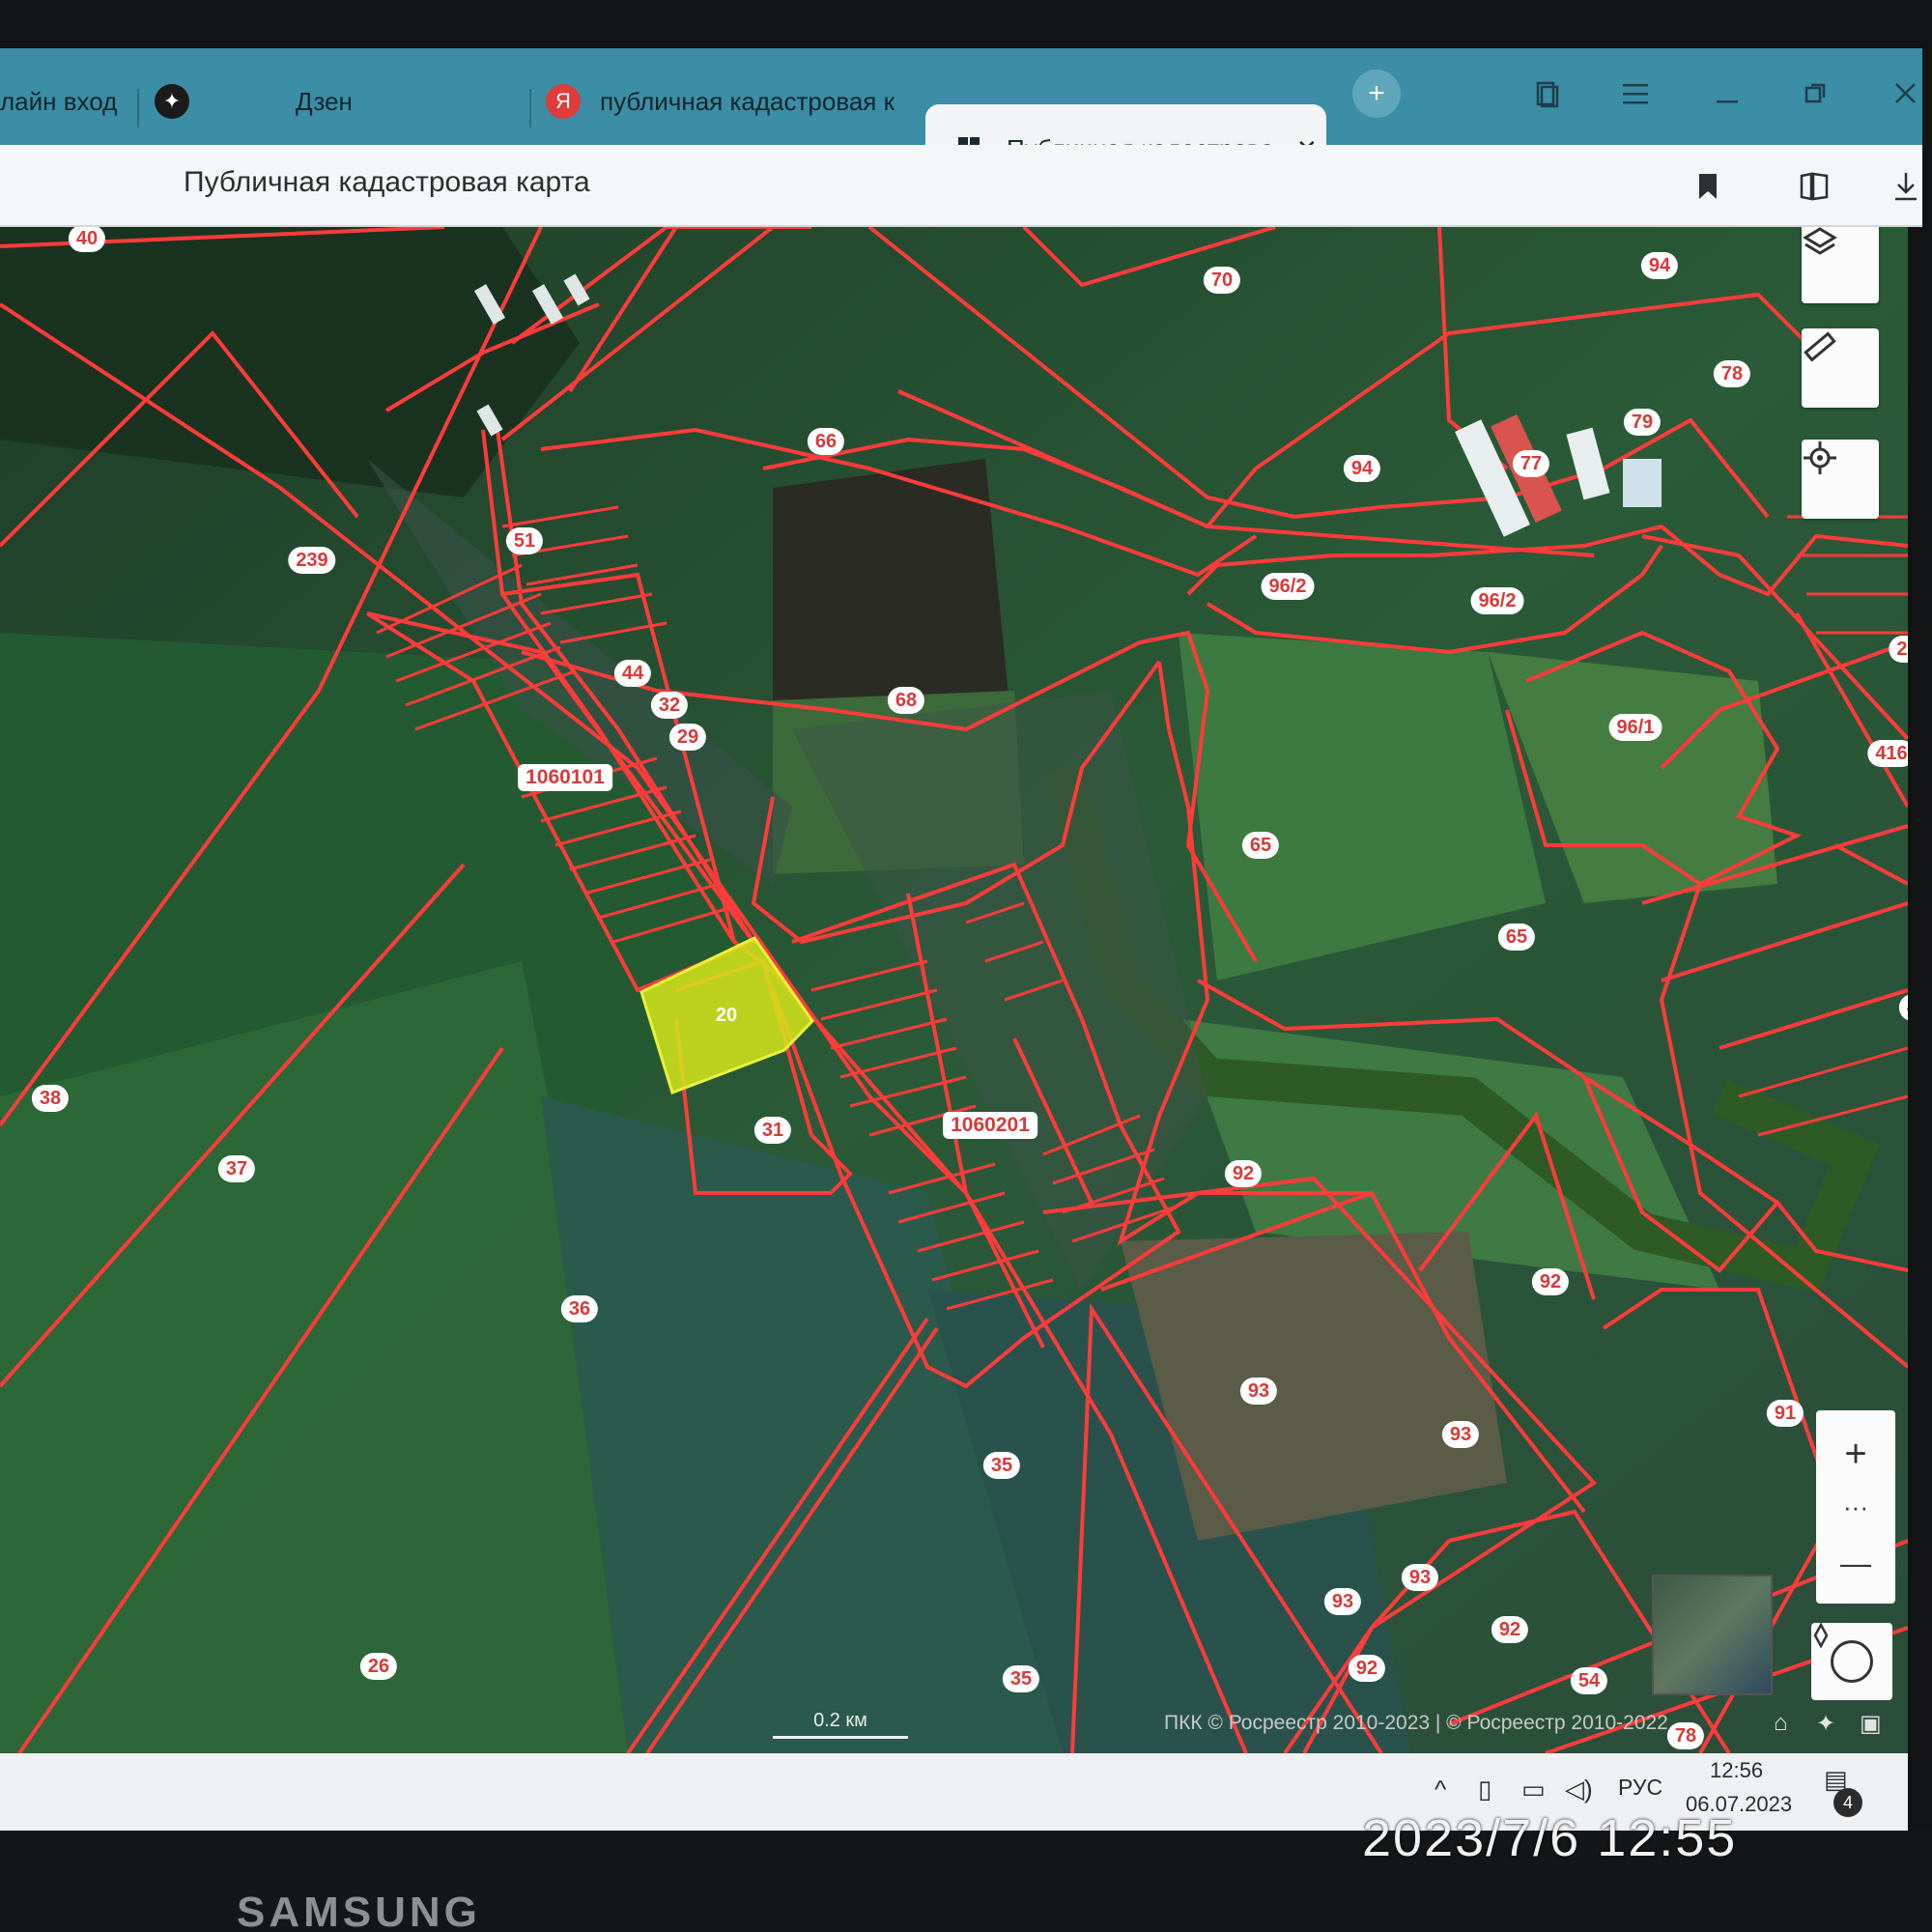 This screenshot has height=1932, width=1932. Describe the element at coordinates (1485, 1789) in the screenshot. I see `usb-icon: ▯` at that location.